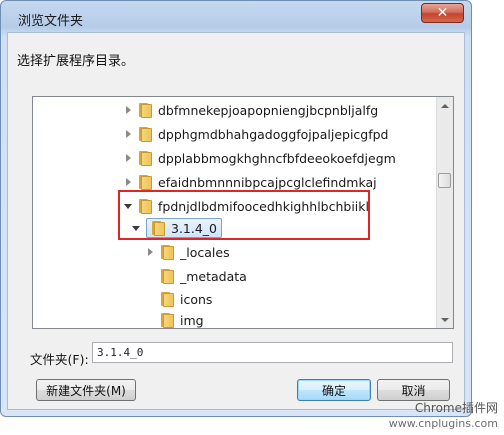  I want to click on tree-item-label: efaidnbmnnnibpcajpcglclefindmkaj, so click(267, 182).